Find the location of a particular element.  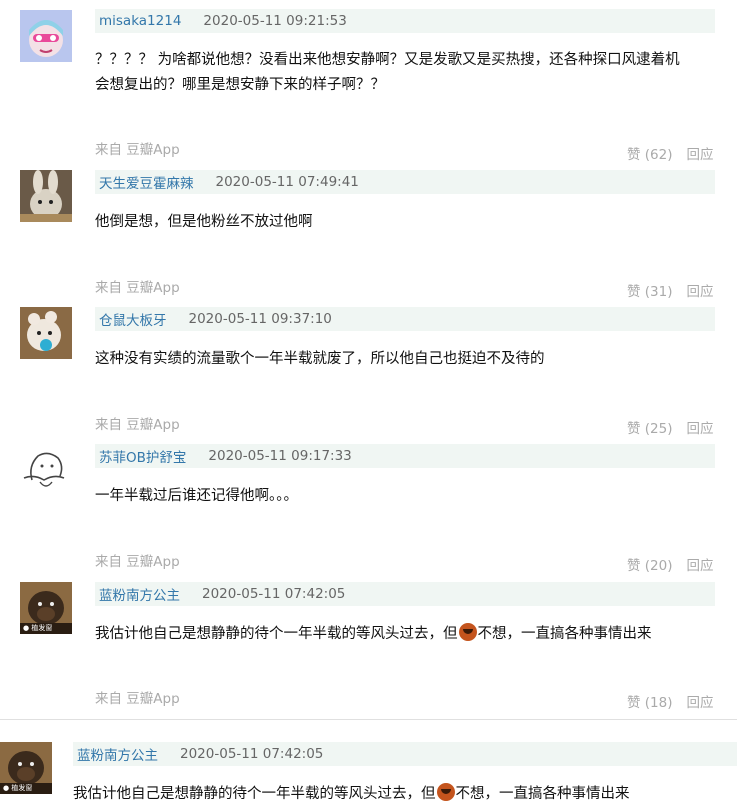

like-button: 赞 (20) is located at coordinates (650, 564).